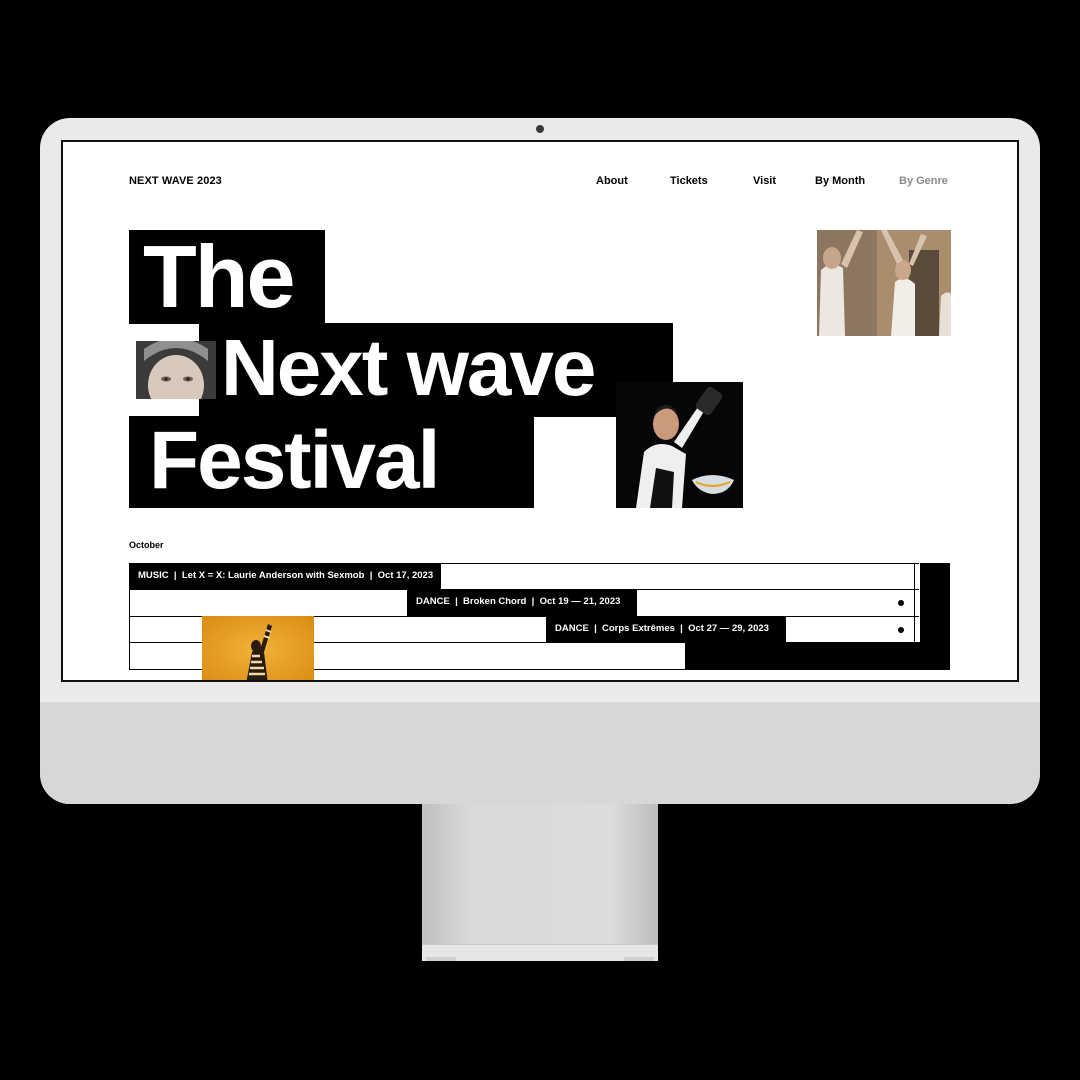 This screenshot has height=1080, width=1080. I want to click on monitor-stand, so click(540, 874).